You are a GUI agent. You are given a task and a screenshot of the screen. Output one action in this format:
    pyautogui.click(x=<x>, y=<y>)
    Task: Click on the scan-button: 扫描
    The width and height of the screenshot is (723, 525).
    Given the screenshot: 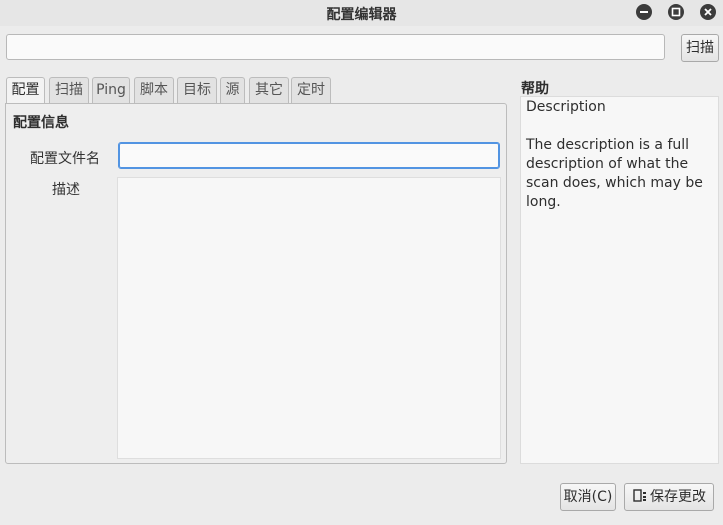 What is the action you would take?
    pyautogui.click(x=700, y=48)
    